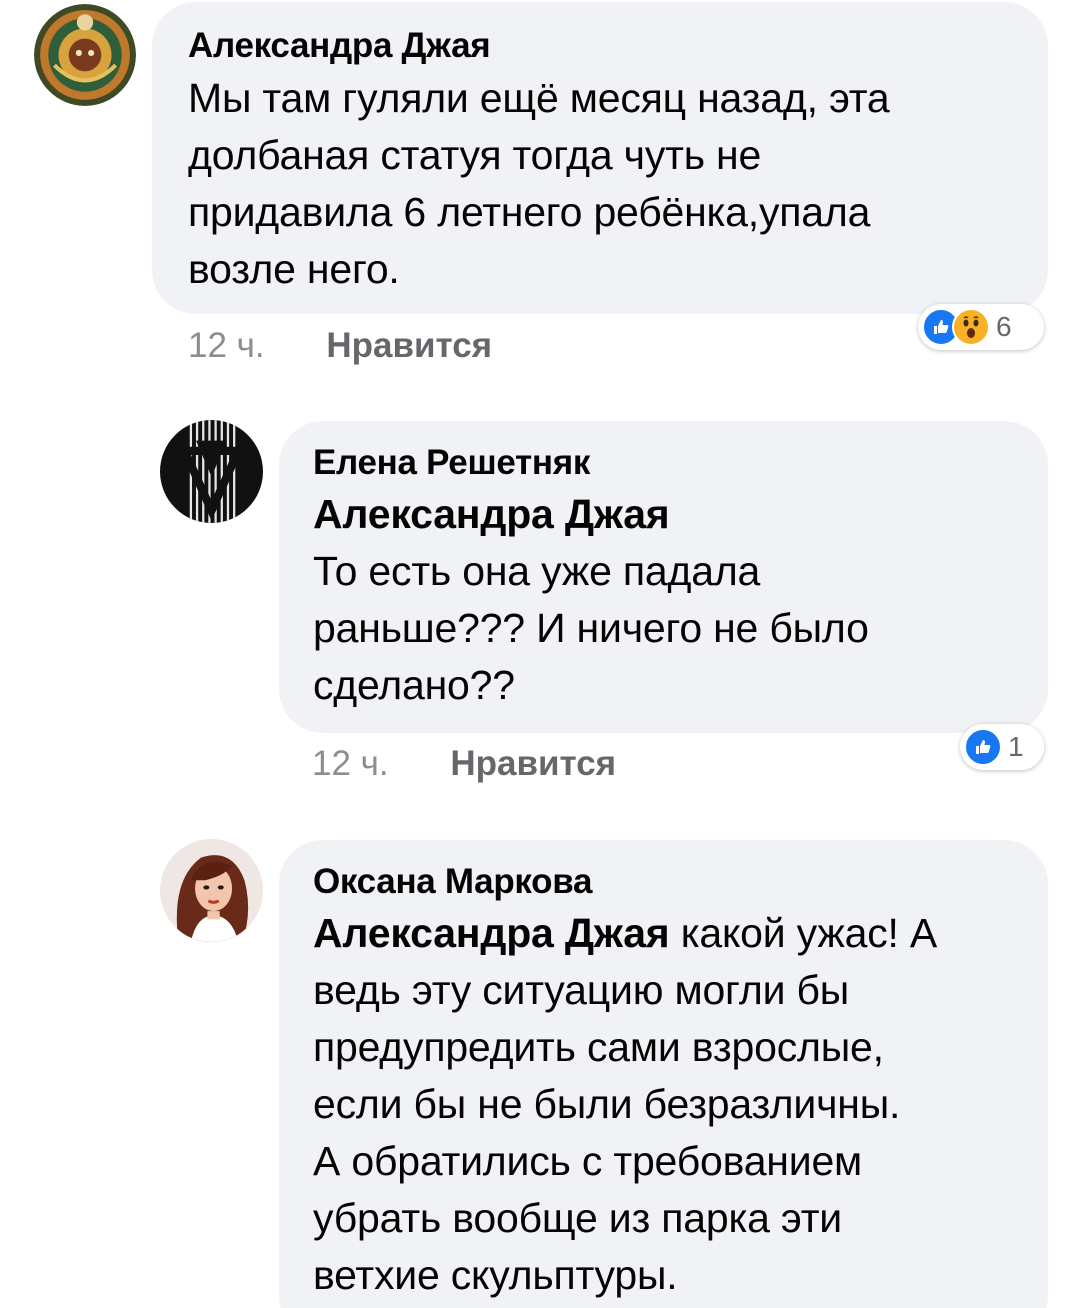 Image resolution: width=1076 pixels, height=1308 pixels. I want to click on reaction-count: 6, so click(1004, 326).